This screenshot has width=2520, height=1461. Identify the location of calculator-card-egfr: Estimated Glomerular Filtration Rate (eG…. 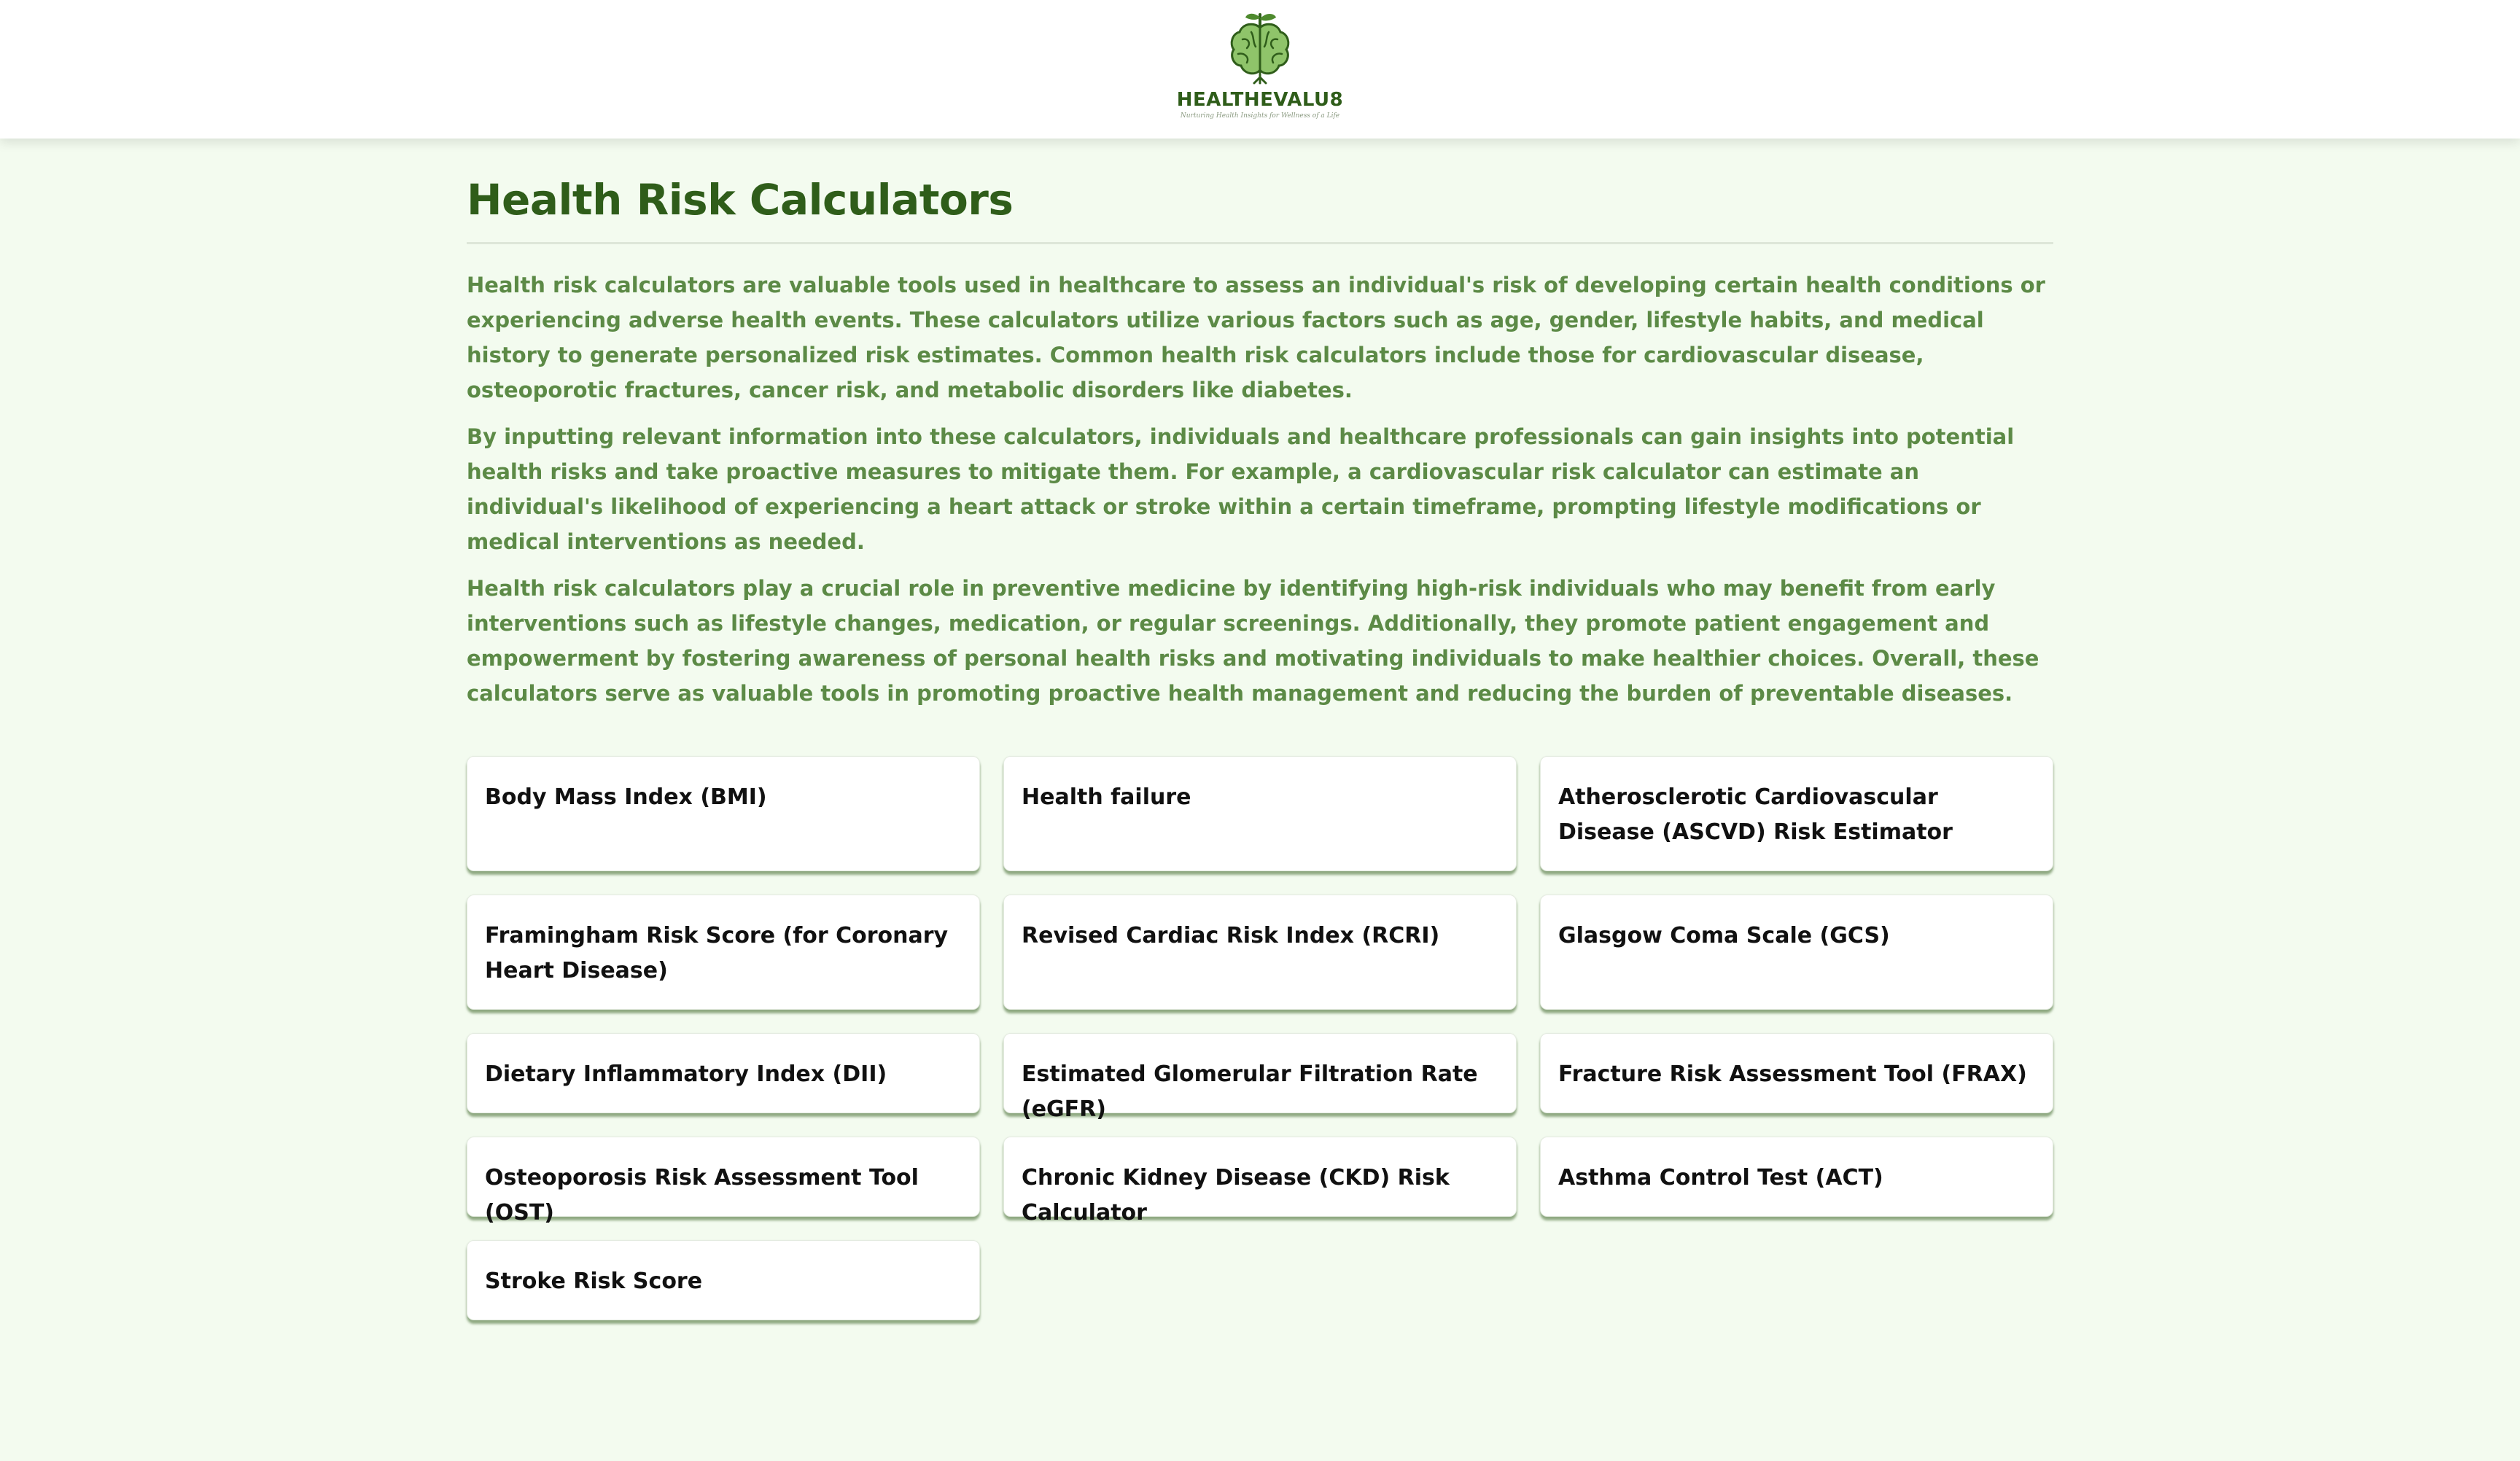
(1260, 1077).